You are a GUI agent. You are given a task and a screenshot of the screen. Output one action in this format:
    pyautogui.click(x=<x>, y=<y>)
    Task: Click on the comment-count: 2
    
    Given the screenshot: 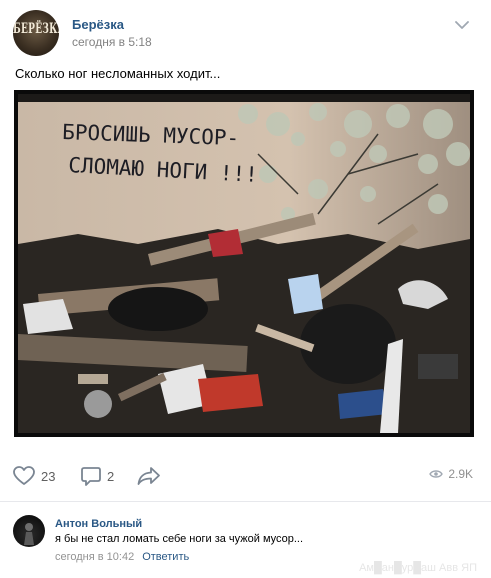 What is the action you would take?
    pyautogui.click(x=111, y=476)
    